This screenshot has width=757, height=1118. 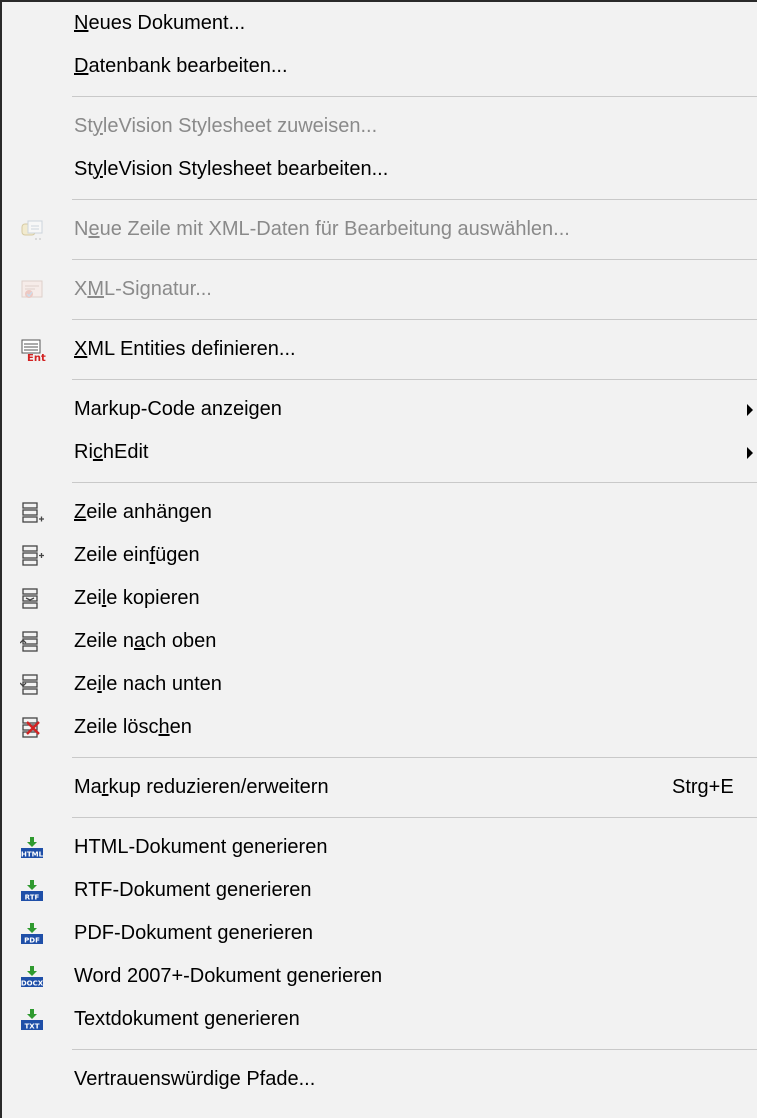 I want to click on generate-docx-icon: DOCX, so click(x=33, y=977).